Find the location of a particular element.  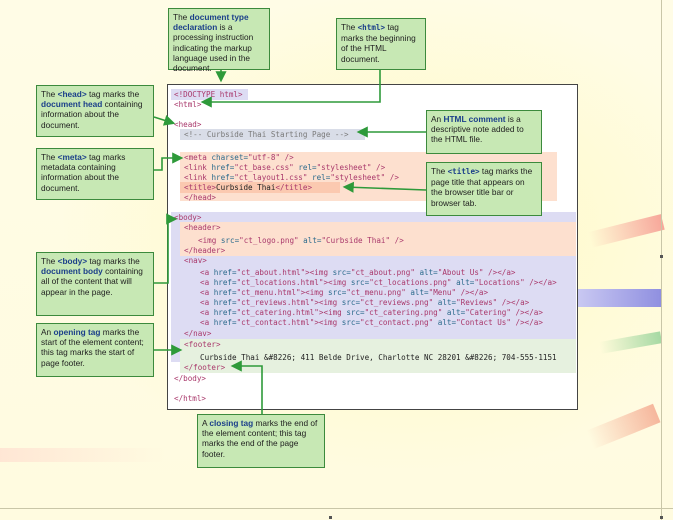

arrow-body is located at coordinates (166, 248).